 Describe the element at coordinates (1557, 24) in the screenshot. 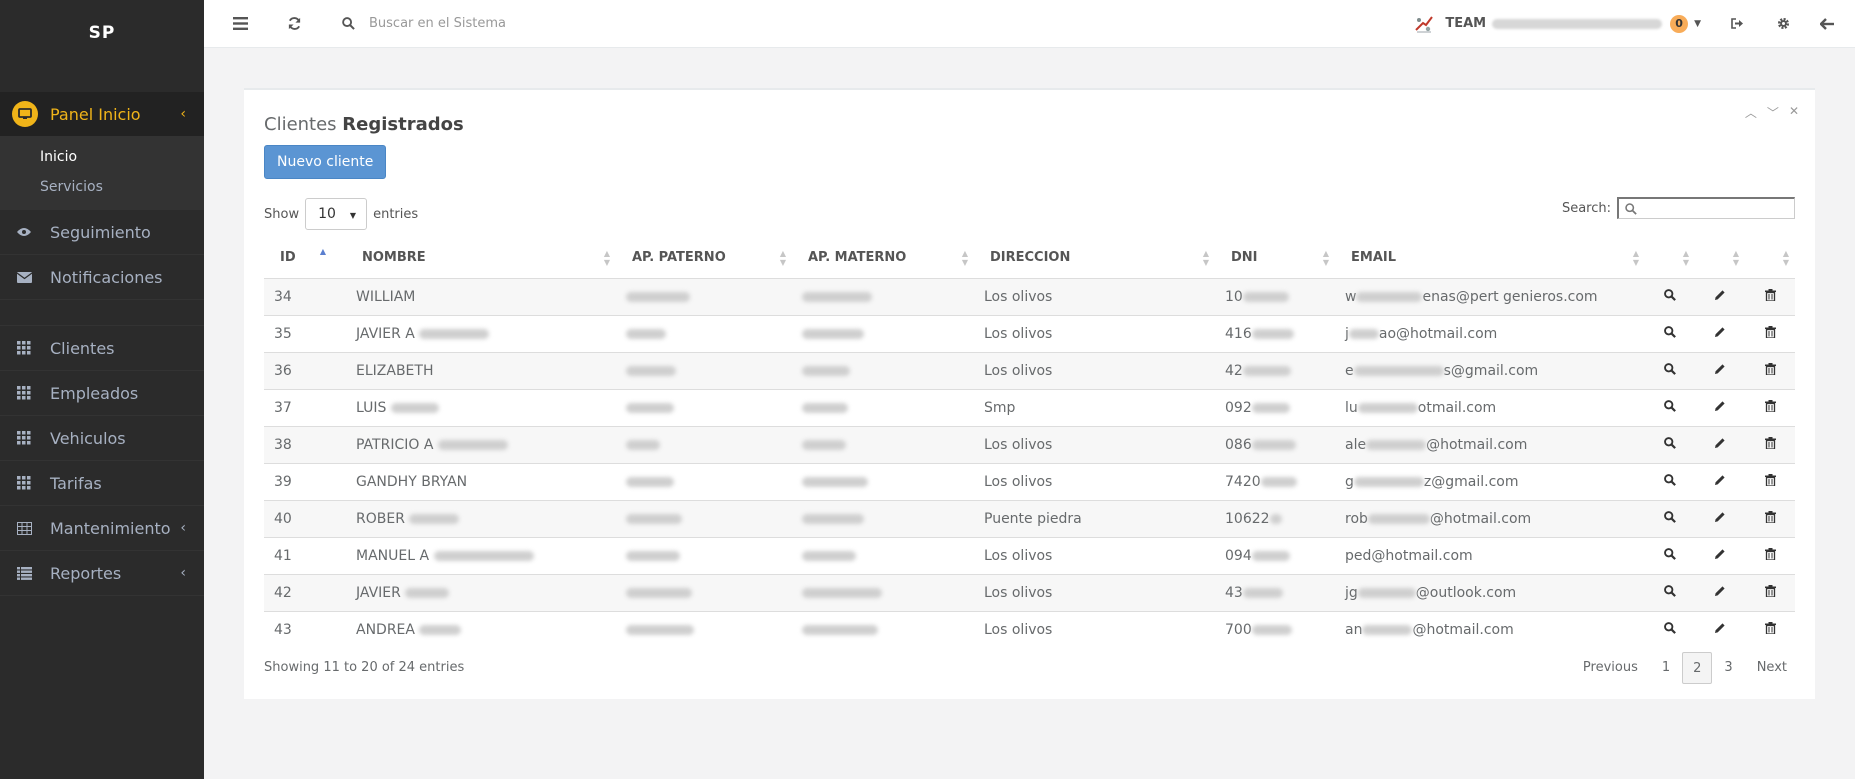

I see `team-dropdown: TEAM 0 ▼` at that location.